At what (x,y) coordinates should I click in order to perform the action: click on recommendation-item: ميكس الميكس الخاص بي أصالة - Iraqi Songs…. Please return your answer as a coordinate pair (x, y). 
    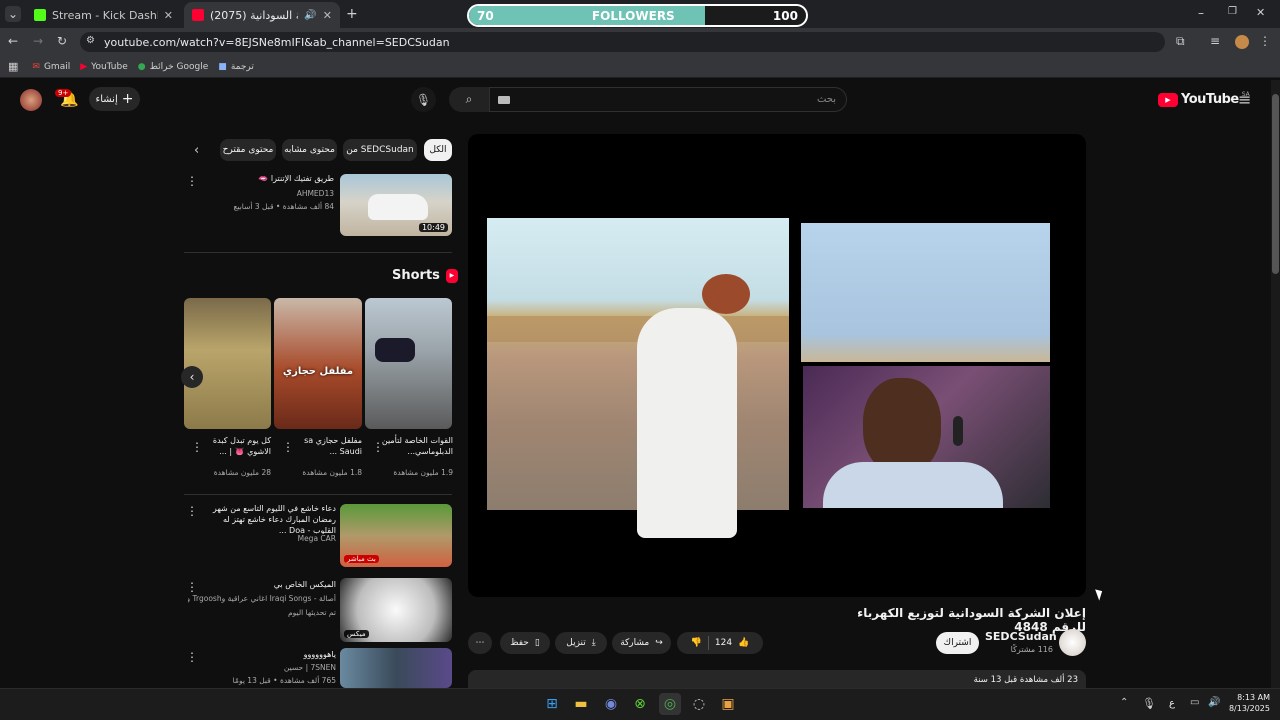
    Looking at the image, I should click on (318, 610).